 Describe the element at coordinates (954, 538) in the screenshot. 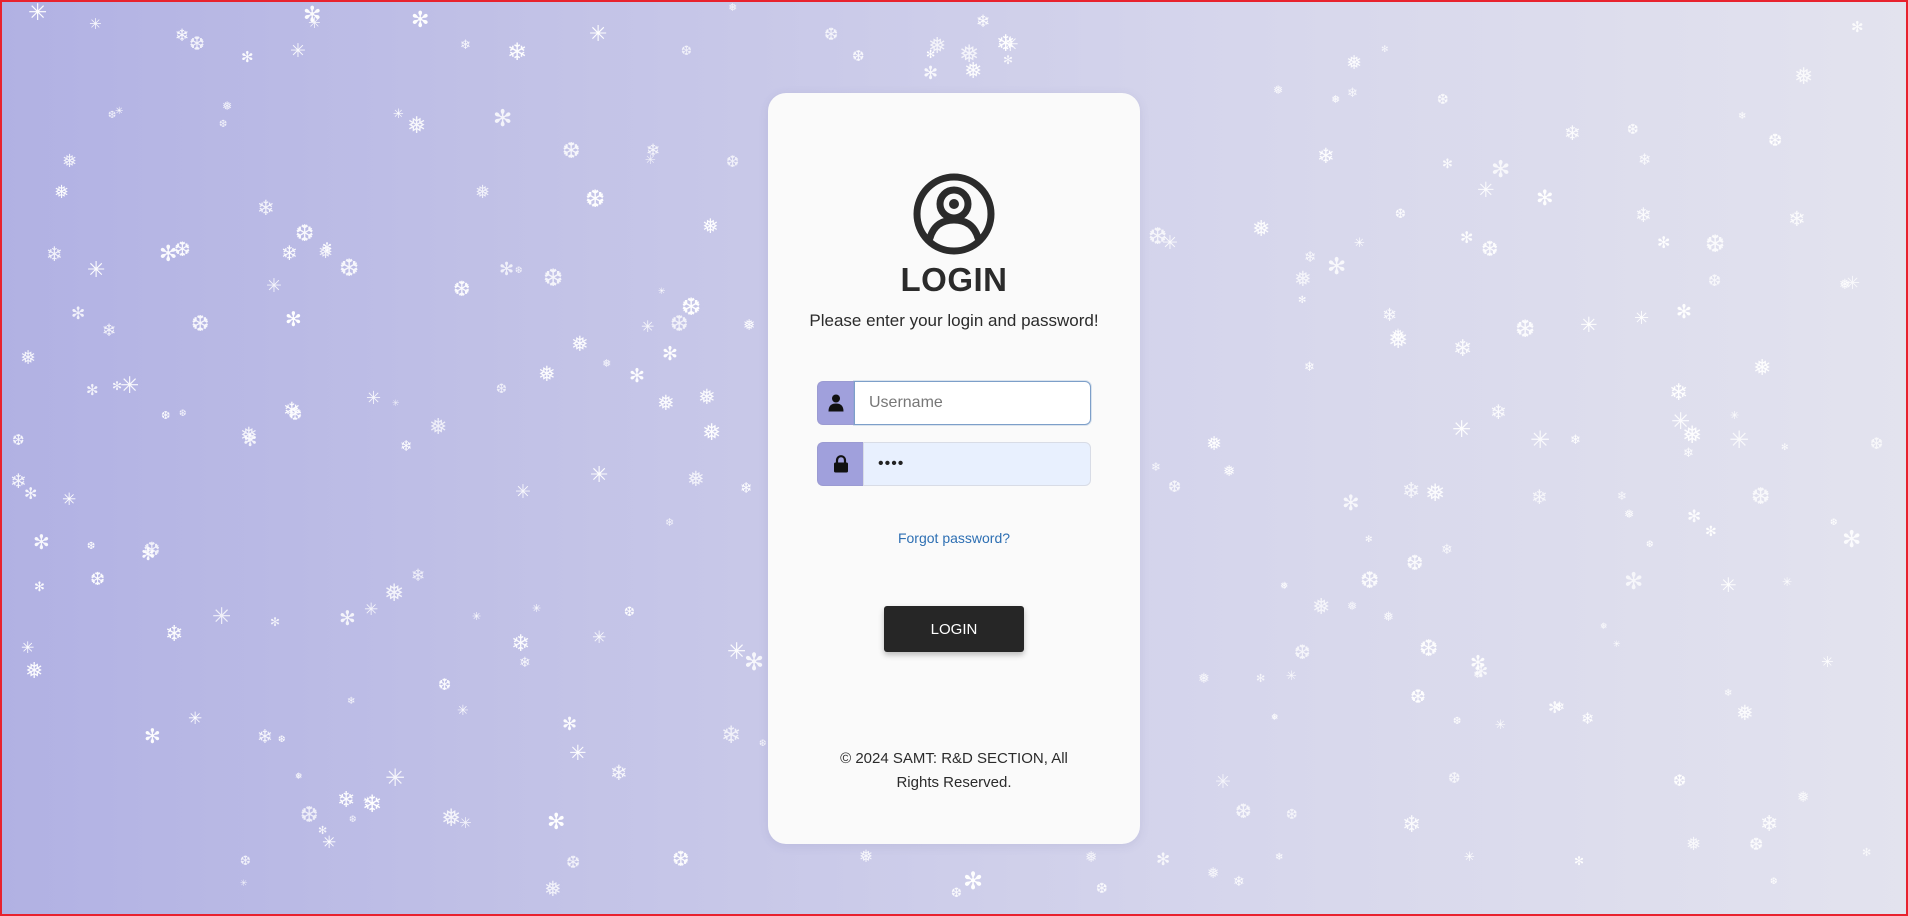

I see `forgot-password-link: Forgot password?` at that location.